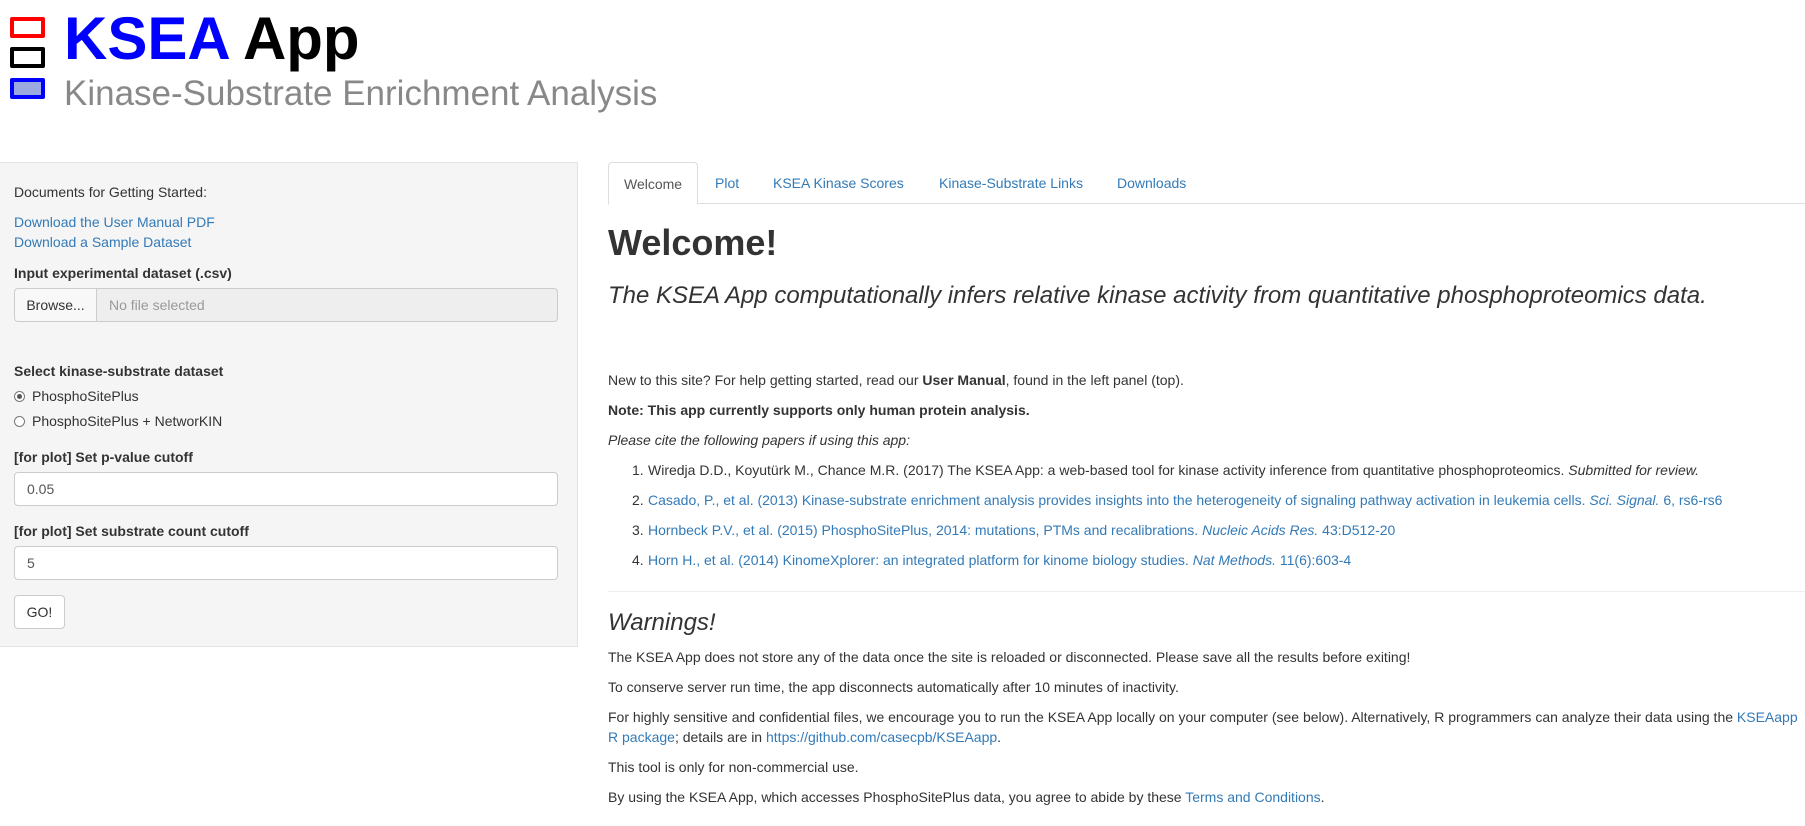 This screenshot has height=826, width=1805. Describe the element at coordinates (19, 396) in the screenshot. I see `radio-checked-icon` at that location.